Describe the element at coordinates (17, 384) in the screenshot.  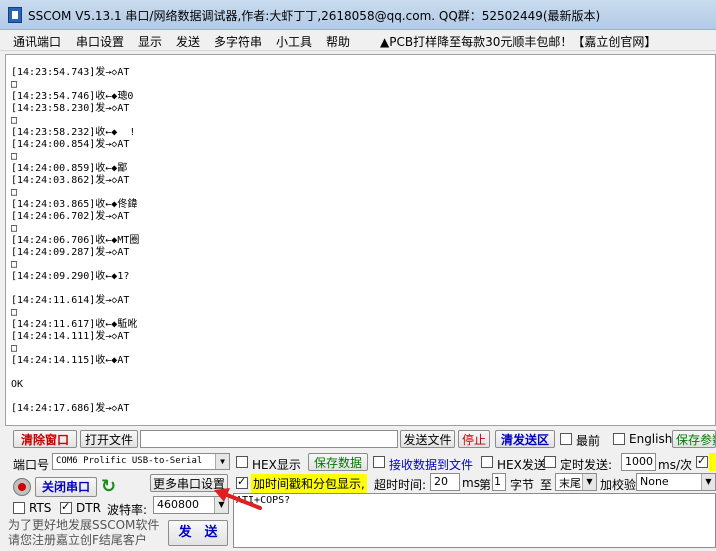
I see `log-line: OK` at that location.